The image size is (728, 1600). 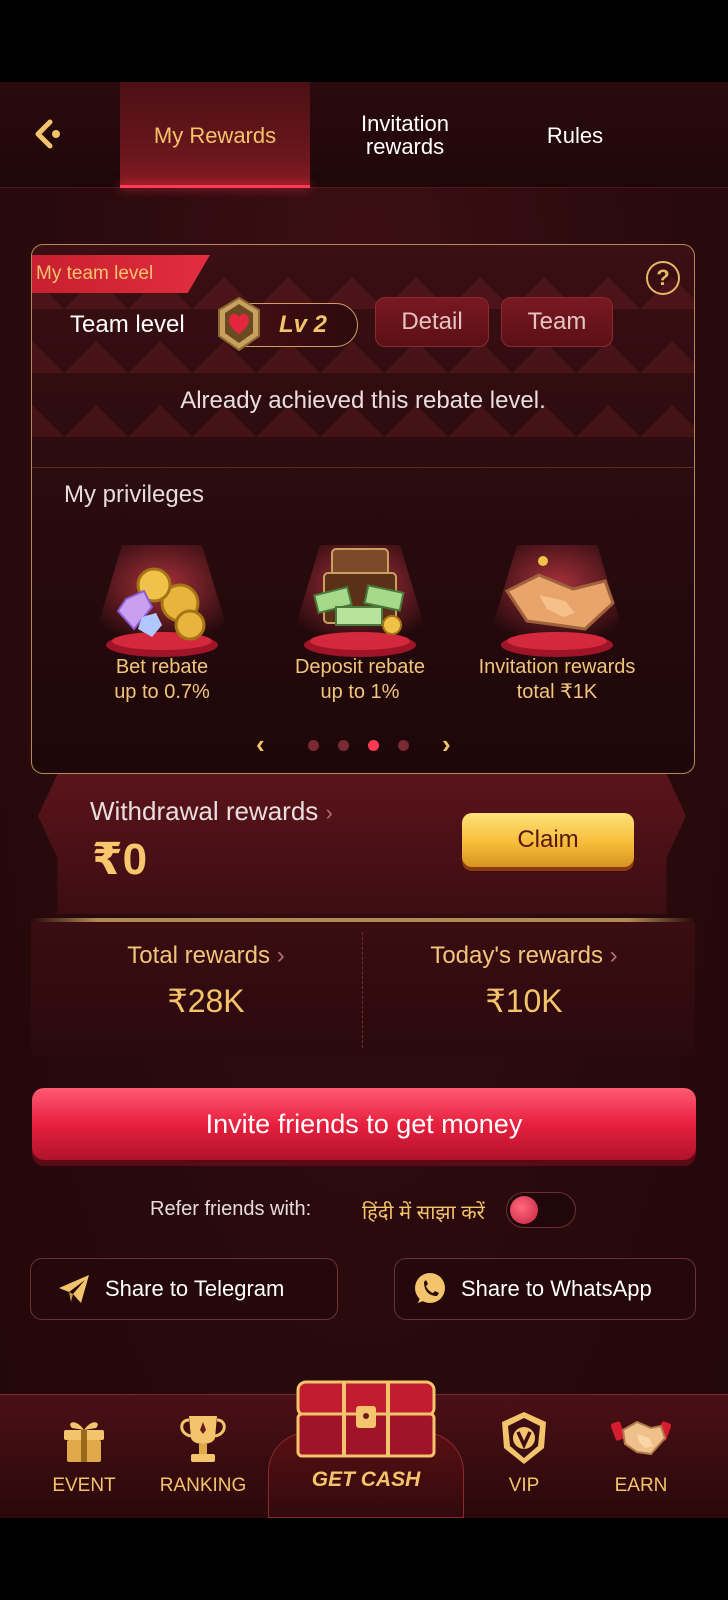 I want to click on nav-ranking: RANKING, so click(x=203, y=1457).